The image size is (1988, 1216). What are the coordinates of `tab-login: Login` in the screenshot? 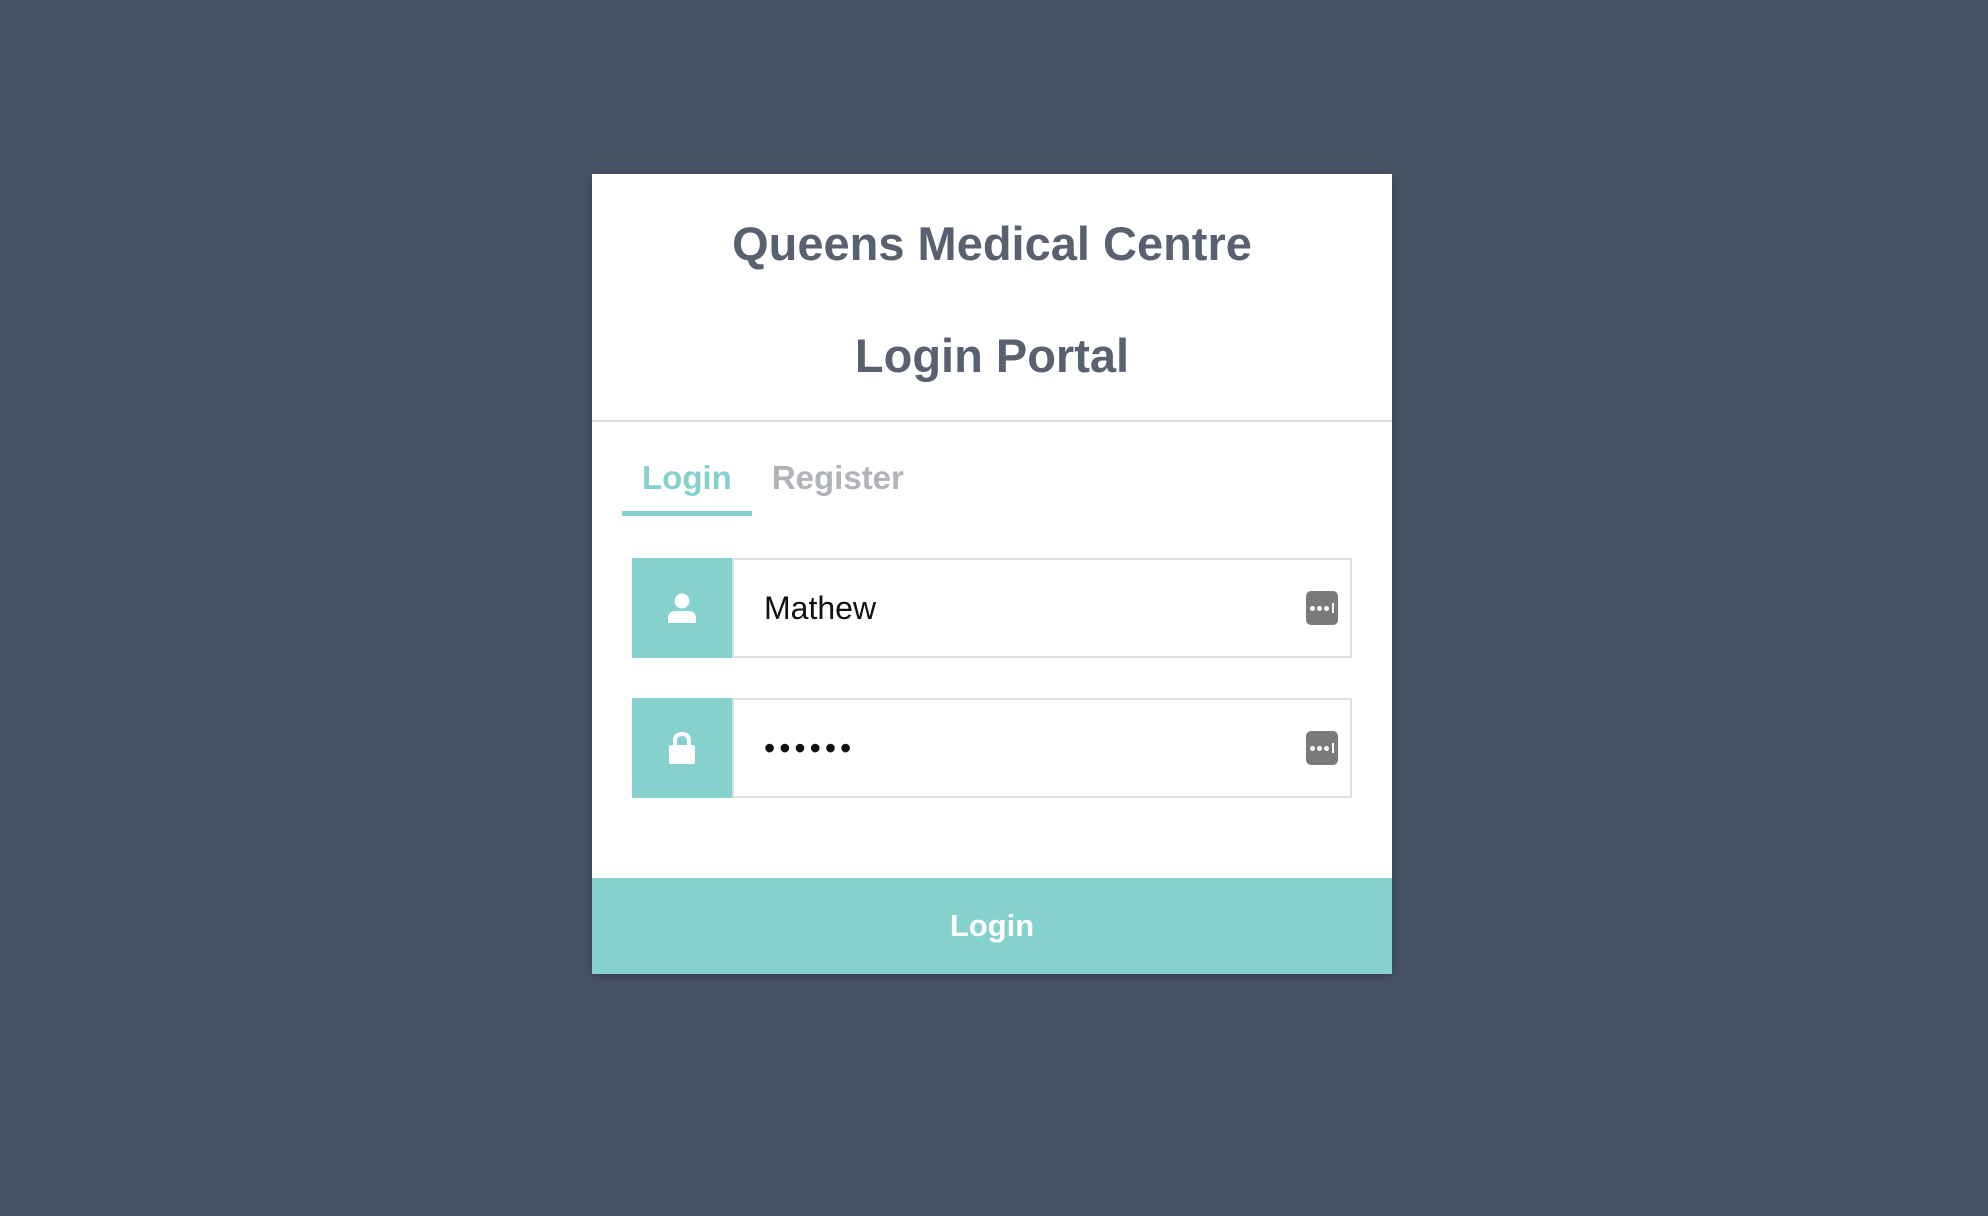 It's located at (687, 485).